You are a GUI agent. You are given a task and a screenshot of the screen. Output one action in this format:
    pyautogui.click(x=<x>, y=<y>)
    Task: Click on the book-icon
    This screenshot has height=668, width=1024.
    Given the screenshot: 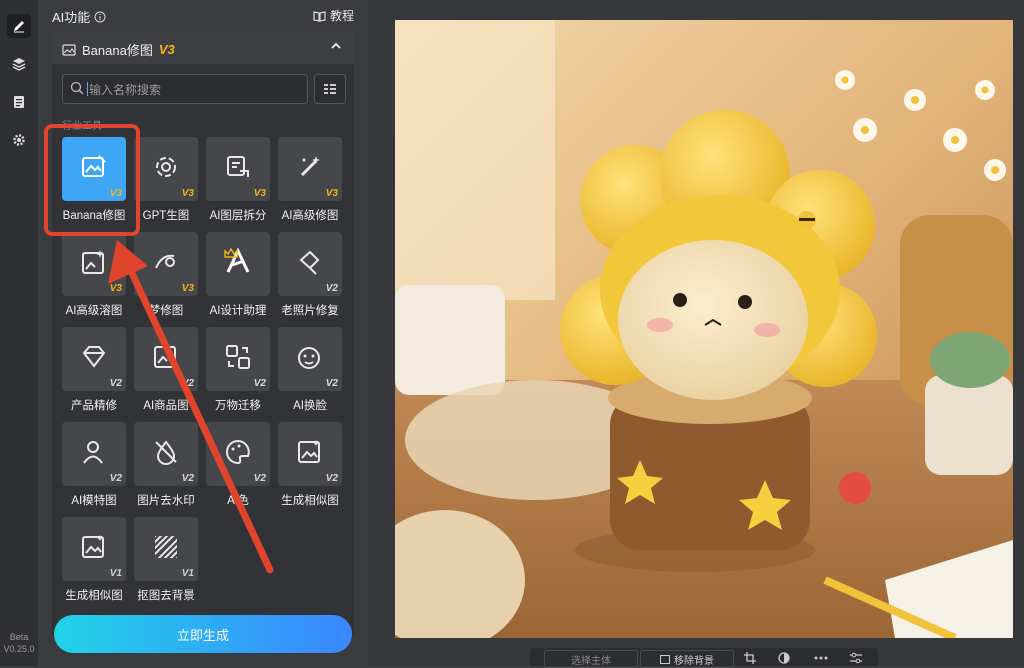 What is the action you would take?
    pyautogui.click(x=319, y=16)
    